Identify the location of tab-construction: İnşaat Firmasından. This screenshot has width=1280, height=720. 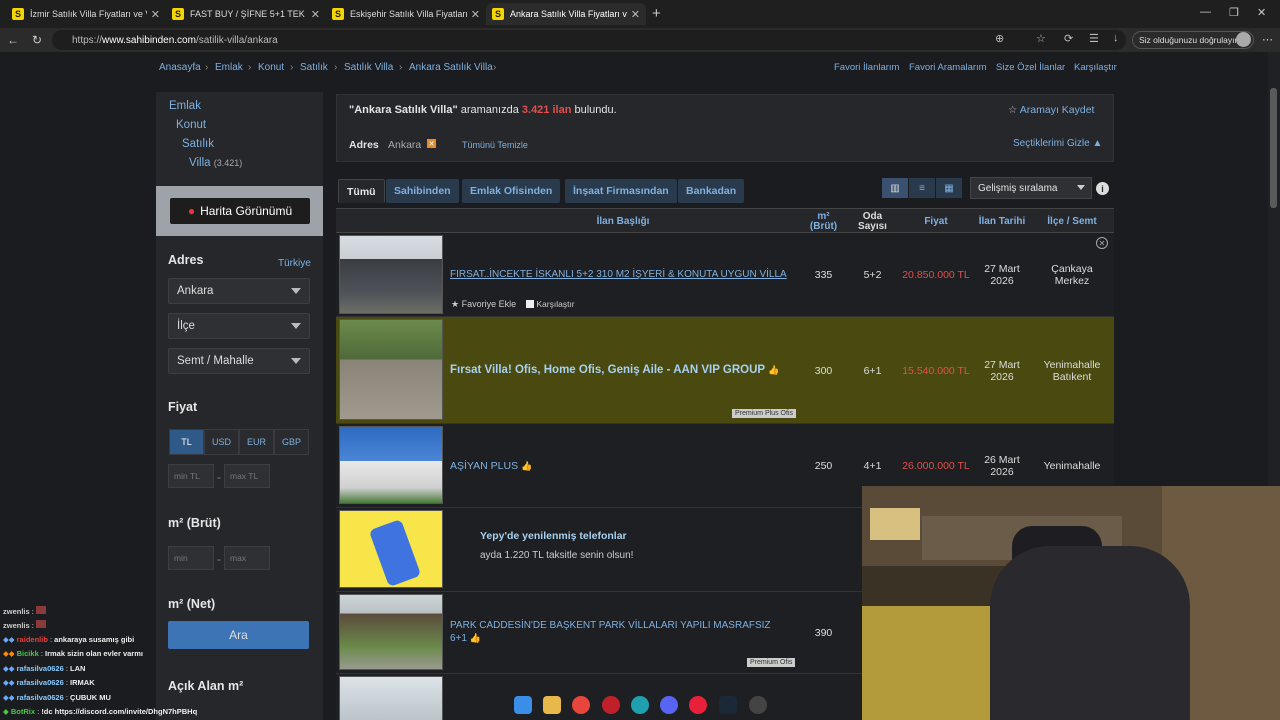
(621, 191).